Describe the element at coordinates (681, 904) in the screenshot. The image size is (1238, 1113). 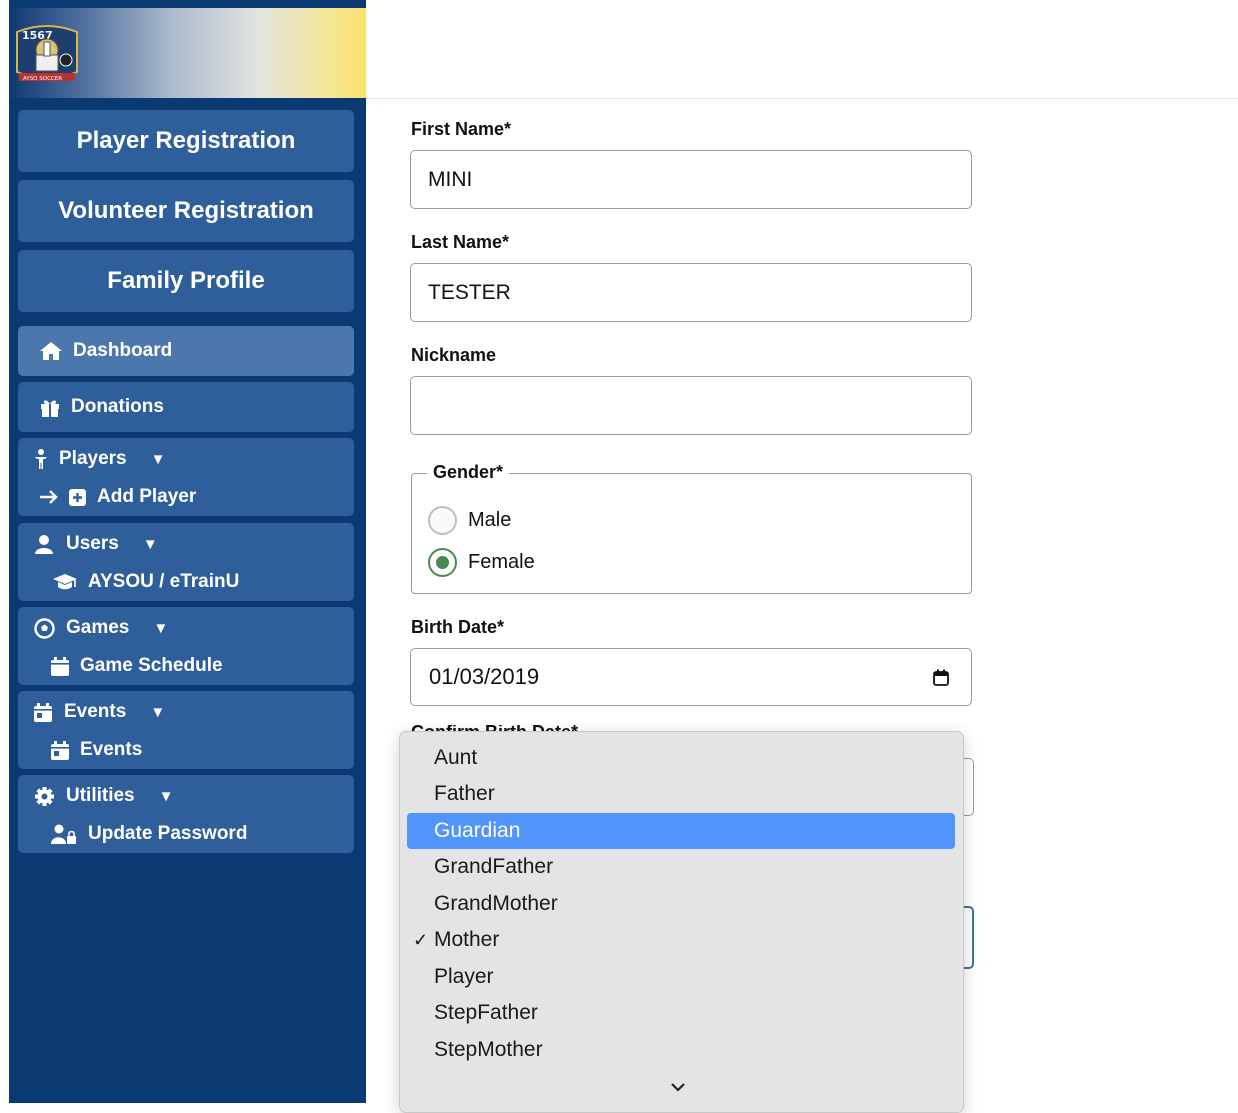
I see `dropdown-option-grandmother: GrandMother` at that location.